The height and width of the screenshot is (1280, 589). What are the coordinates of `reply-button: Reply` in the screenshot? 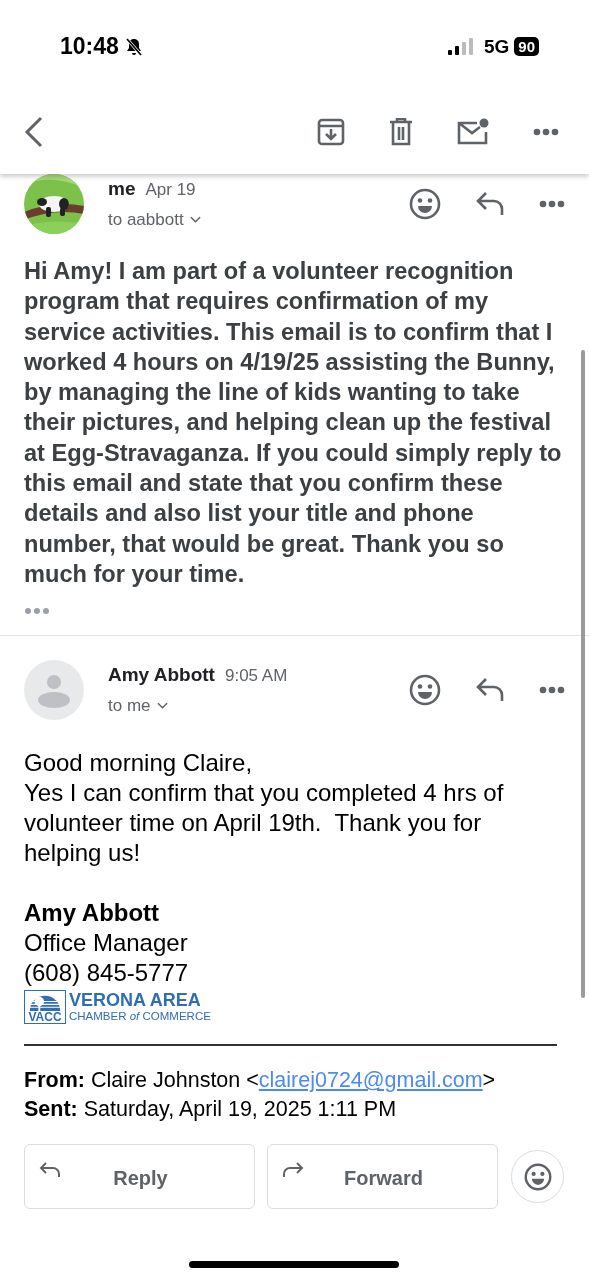 It's located at (139, 1177).